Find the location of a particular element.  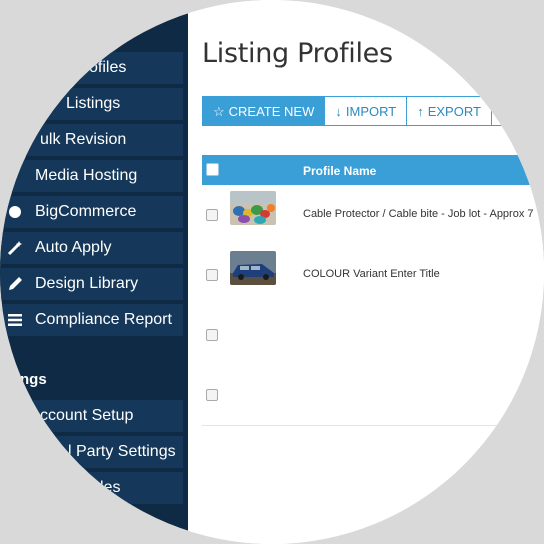

profile-name: COLOUR Variant Enter Title is located at coordinates (371, 274).